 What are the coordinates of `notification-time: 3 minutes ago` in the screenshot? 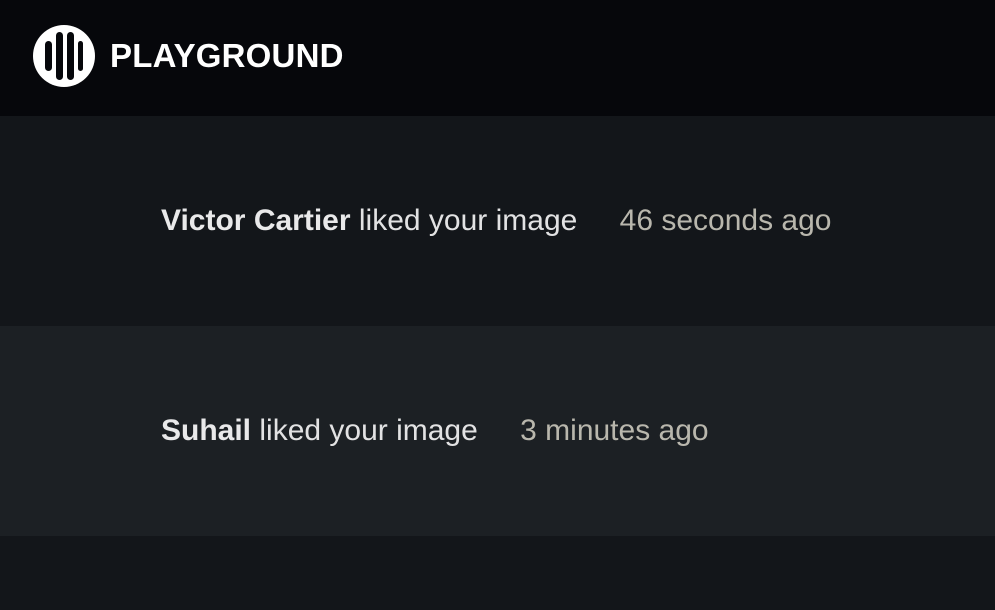 It's located at (614, 430).